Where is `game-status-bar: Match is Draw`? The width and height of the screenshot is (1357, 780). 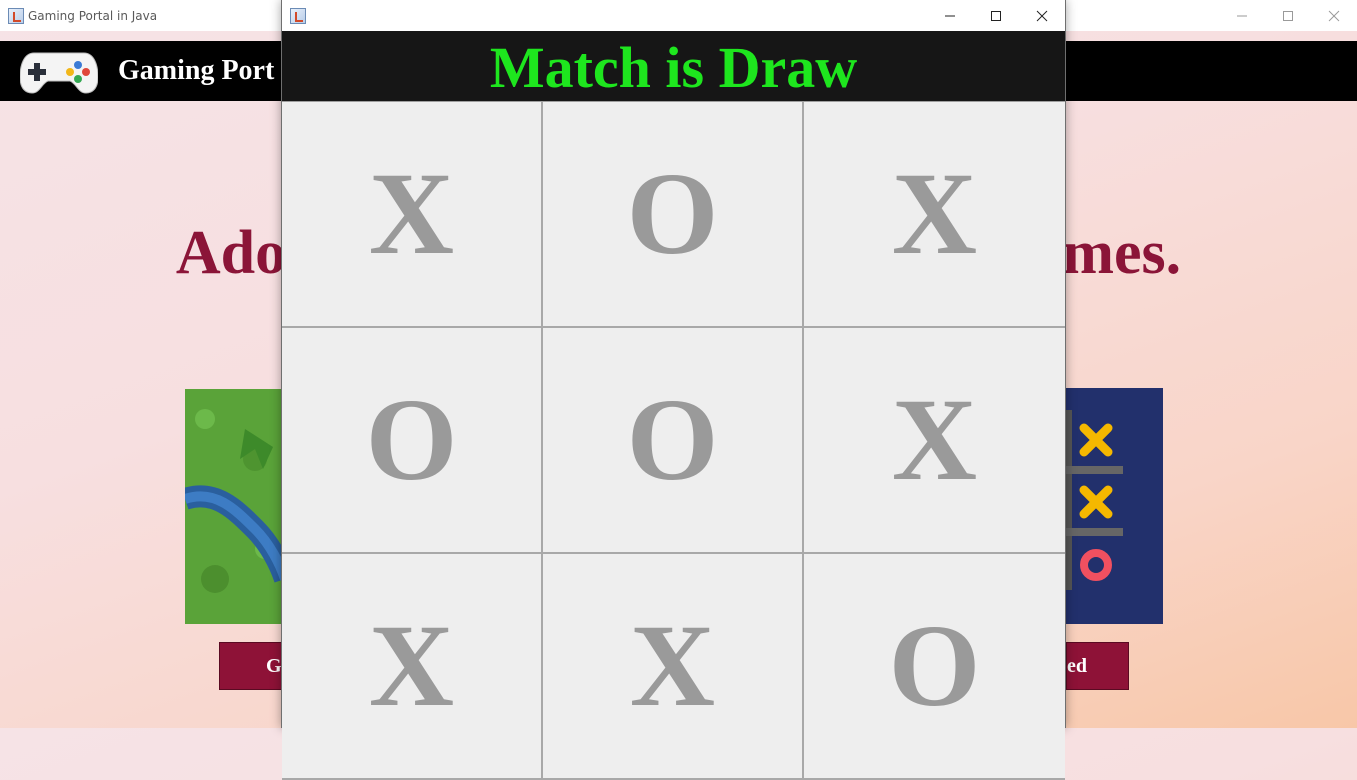 game-status-bar: Match is Draw is located at coordinates (673, 66).